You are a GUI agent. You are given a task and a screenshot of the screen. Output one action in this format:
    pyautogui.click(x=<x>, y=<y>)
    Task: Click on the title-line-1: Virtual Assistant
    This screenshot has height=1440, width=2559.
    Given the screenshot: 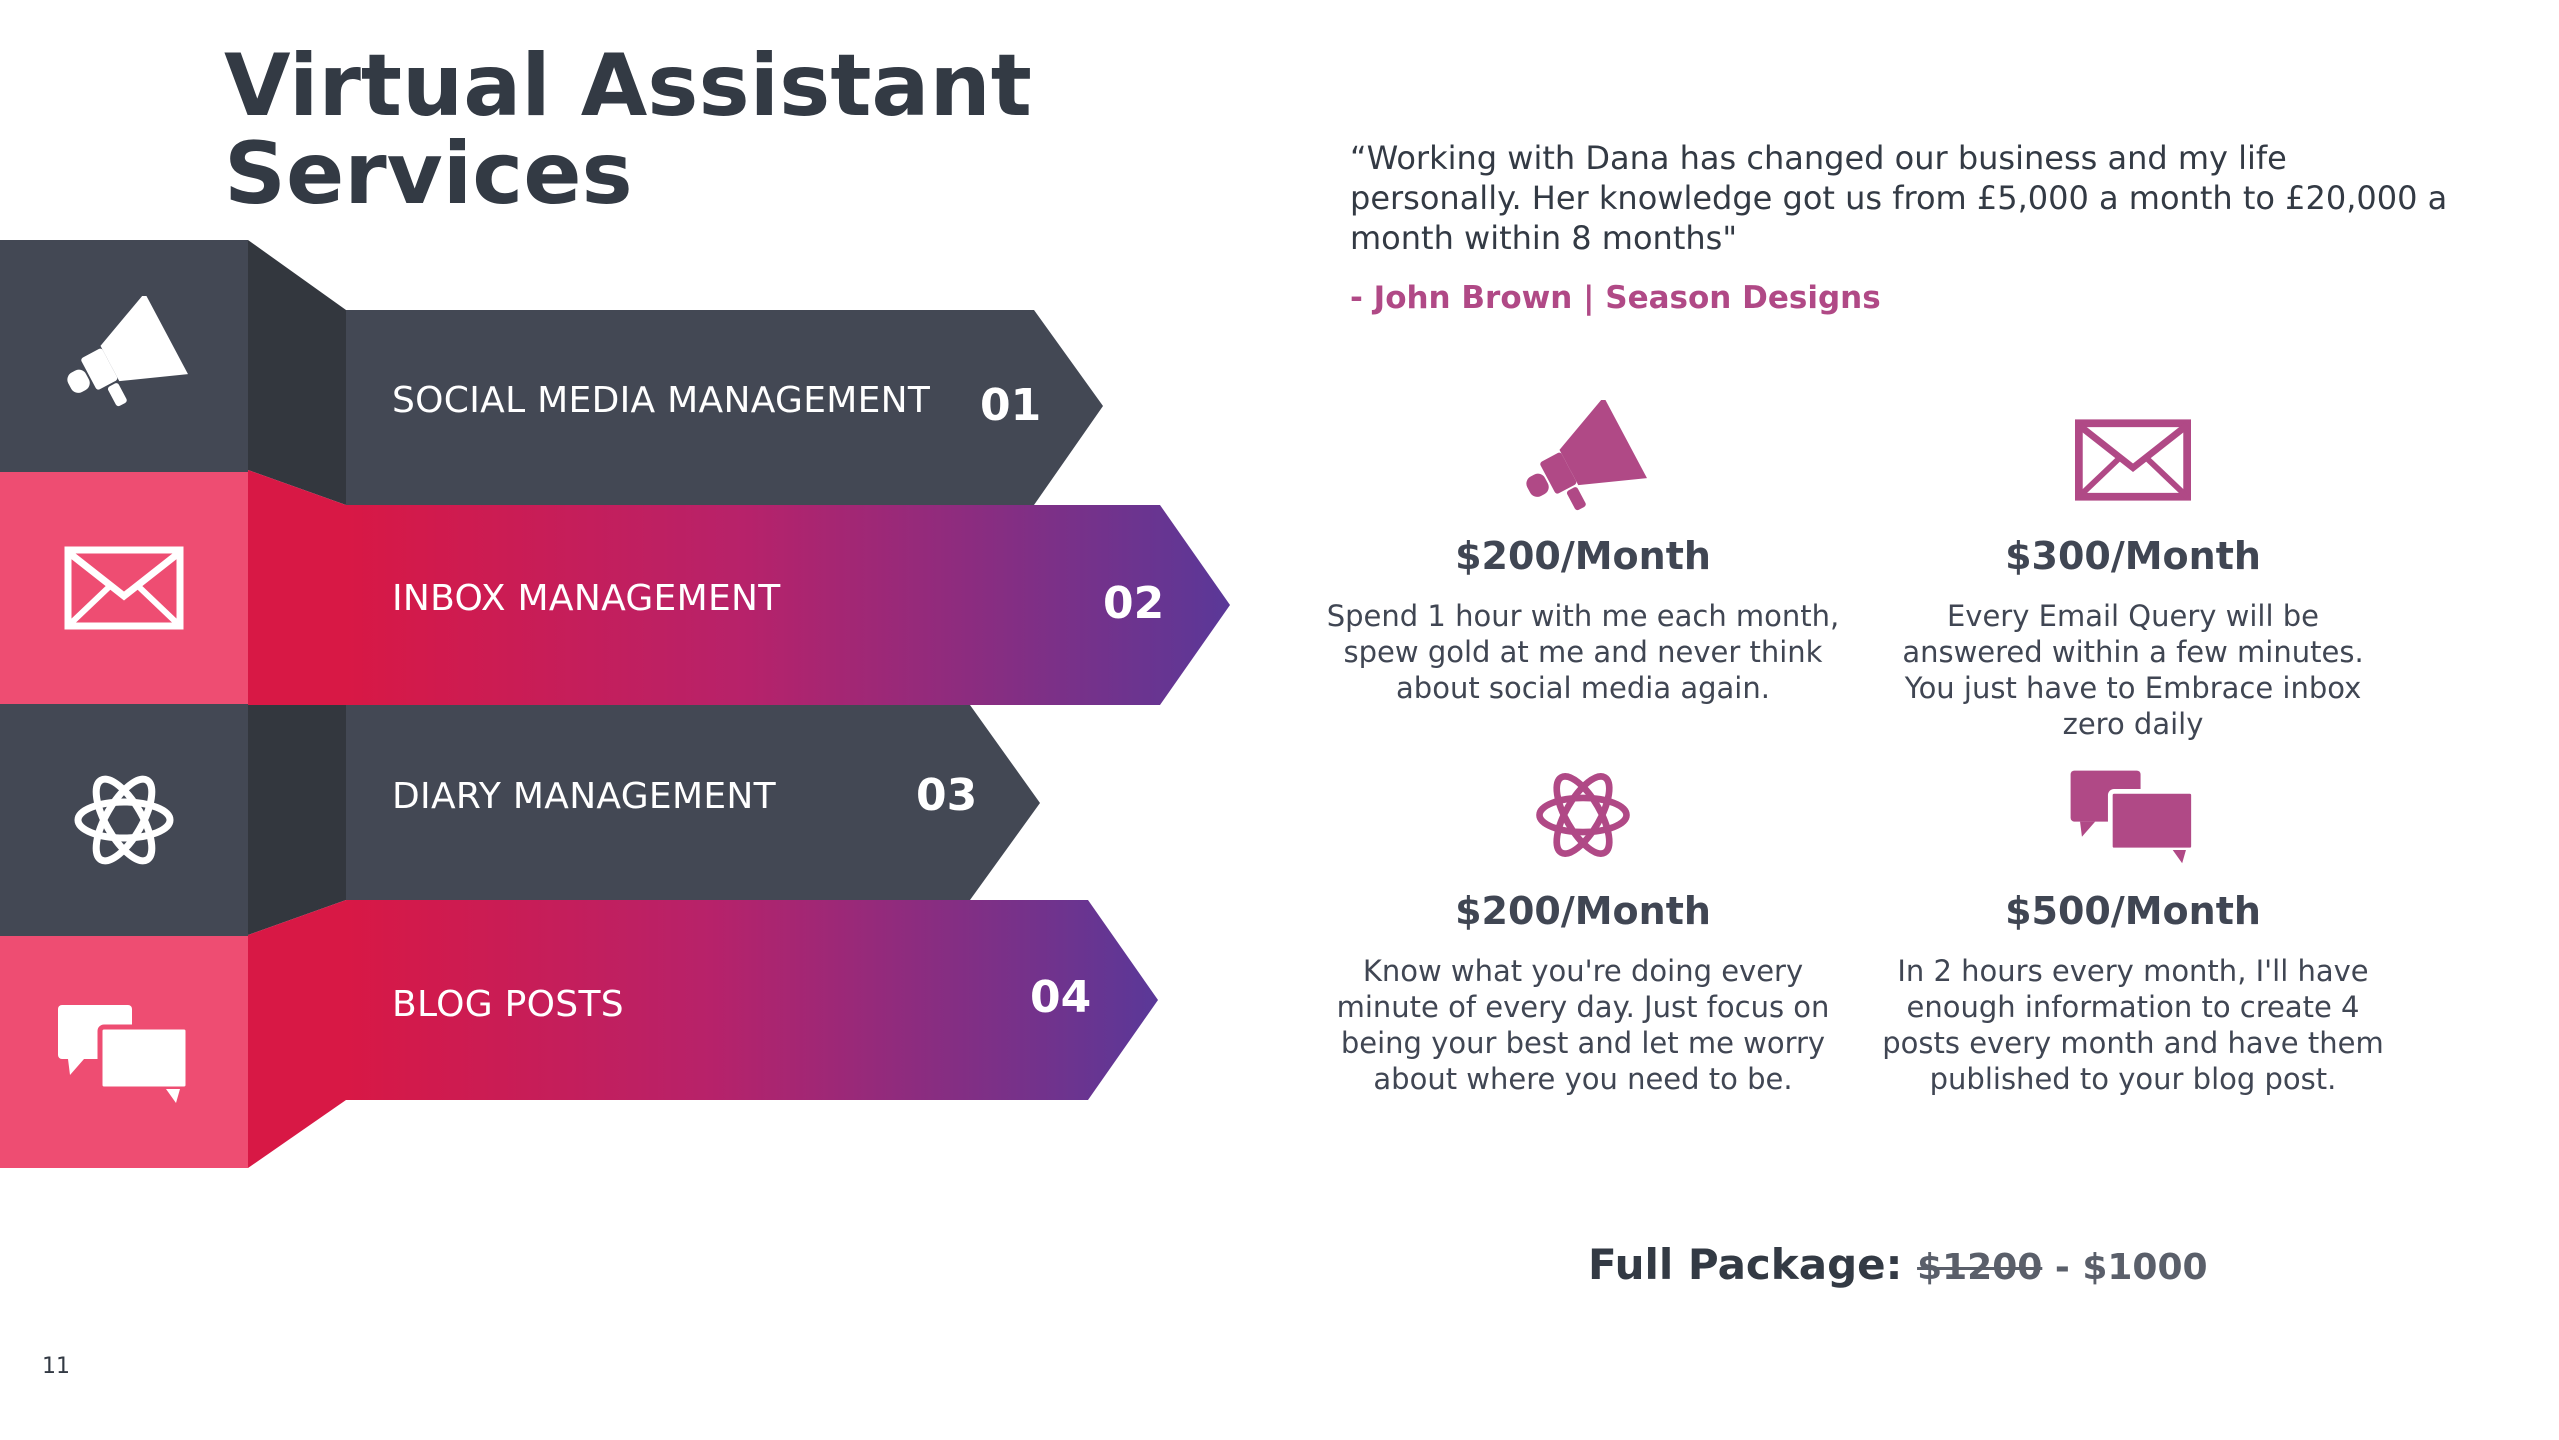 What is the action you would take?
    pyautogui.click(x=628, y=86)
    